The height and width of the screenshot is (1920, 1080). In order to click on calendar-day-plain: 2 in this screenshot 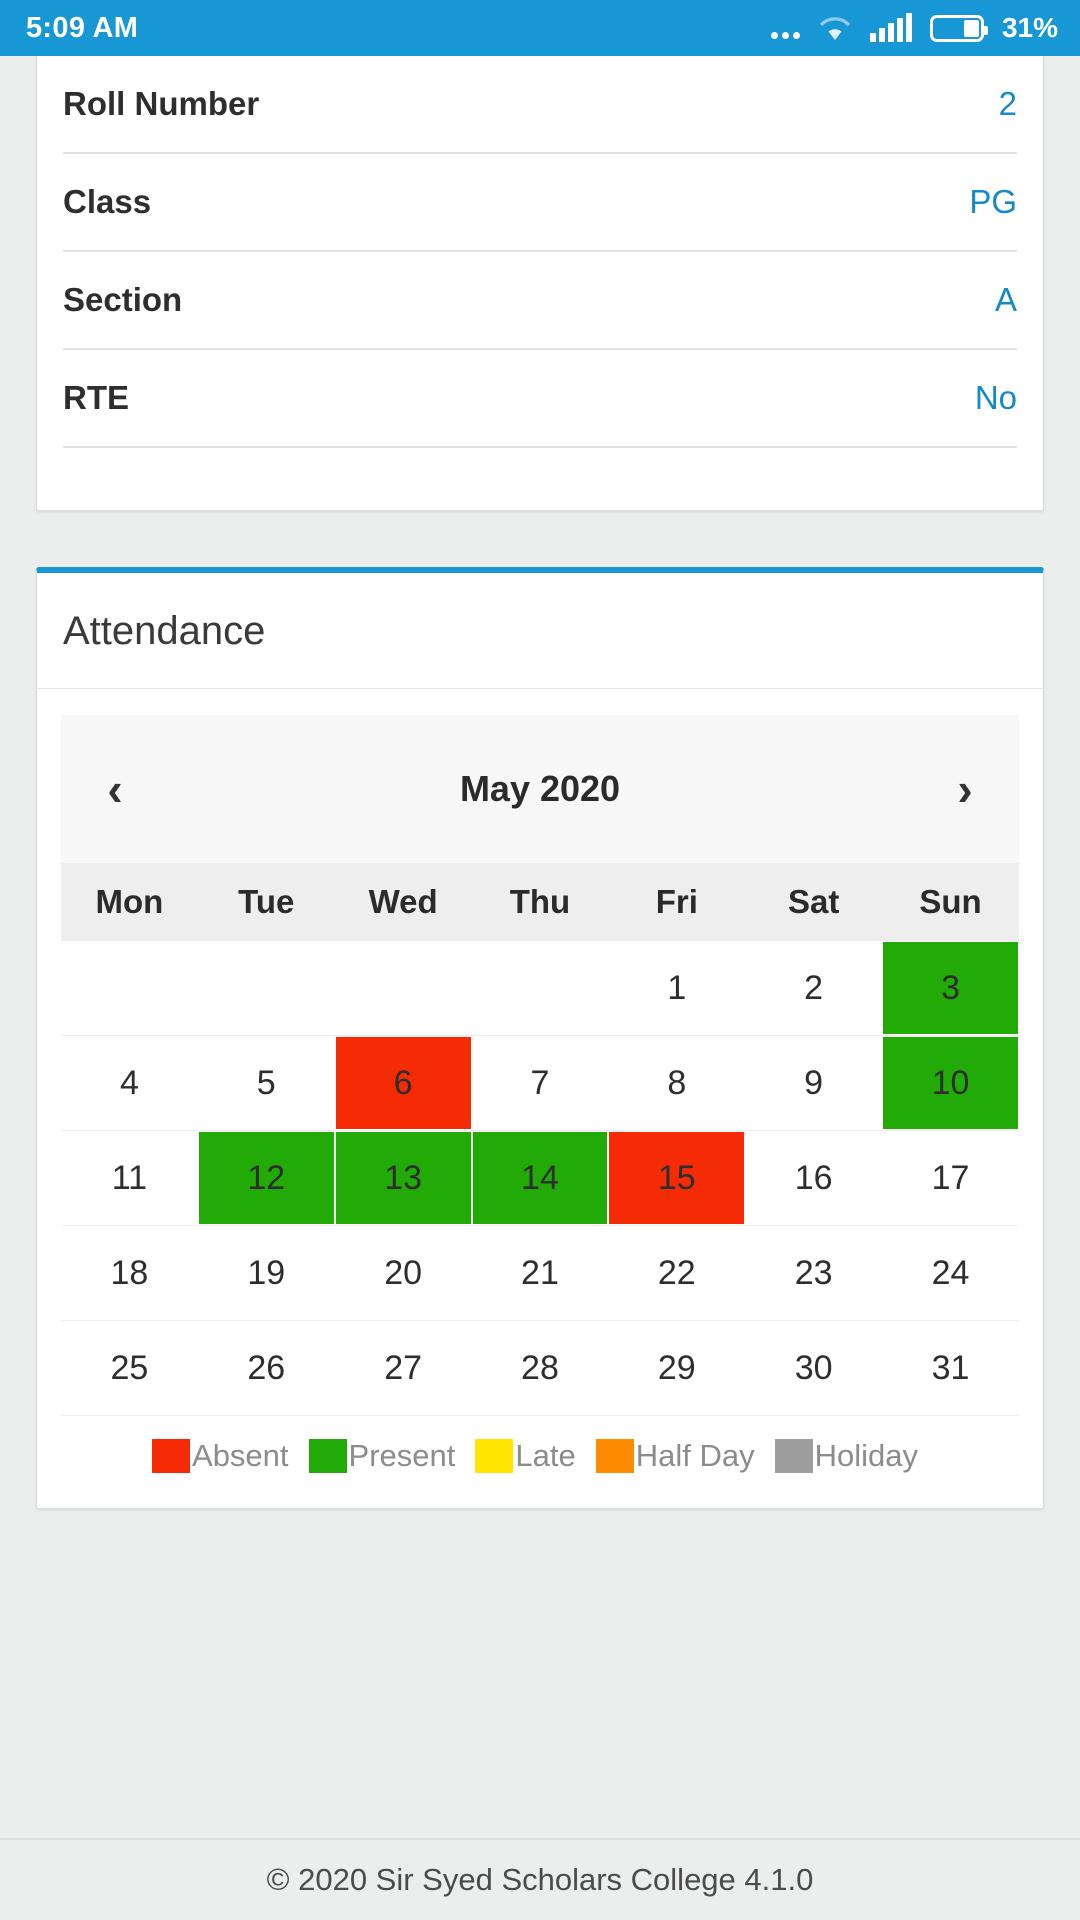, I will do `click(813, 988)`.